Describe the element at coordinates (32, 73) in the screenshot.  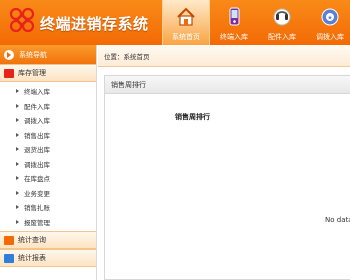
I see `group-label: 库存管理` at that location.